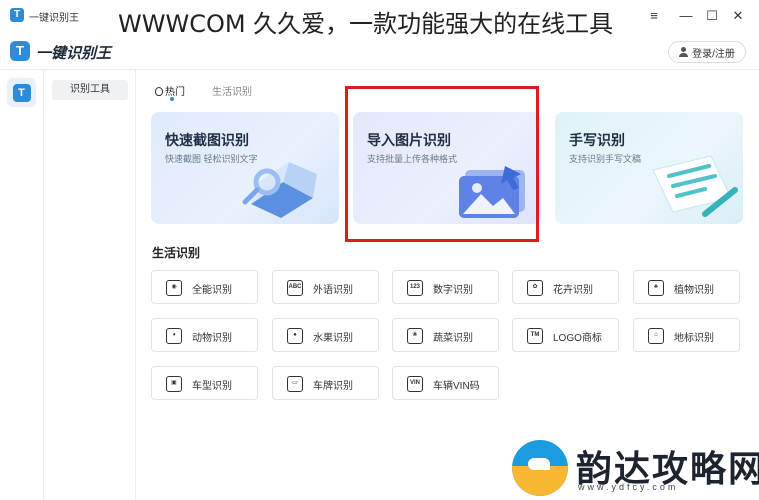  What do you see at coordinates (279, 190) in the screenshot?
I see `book-magnifier-illustration-icon` at bounding box center [279, 190].